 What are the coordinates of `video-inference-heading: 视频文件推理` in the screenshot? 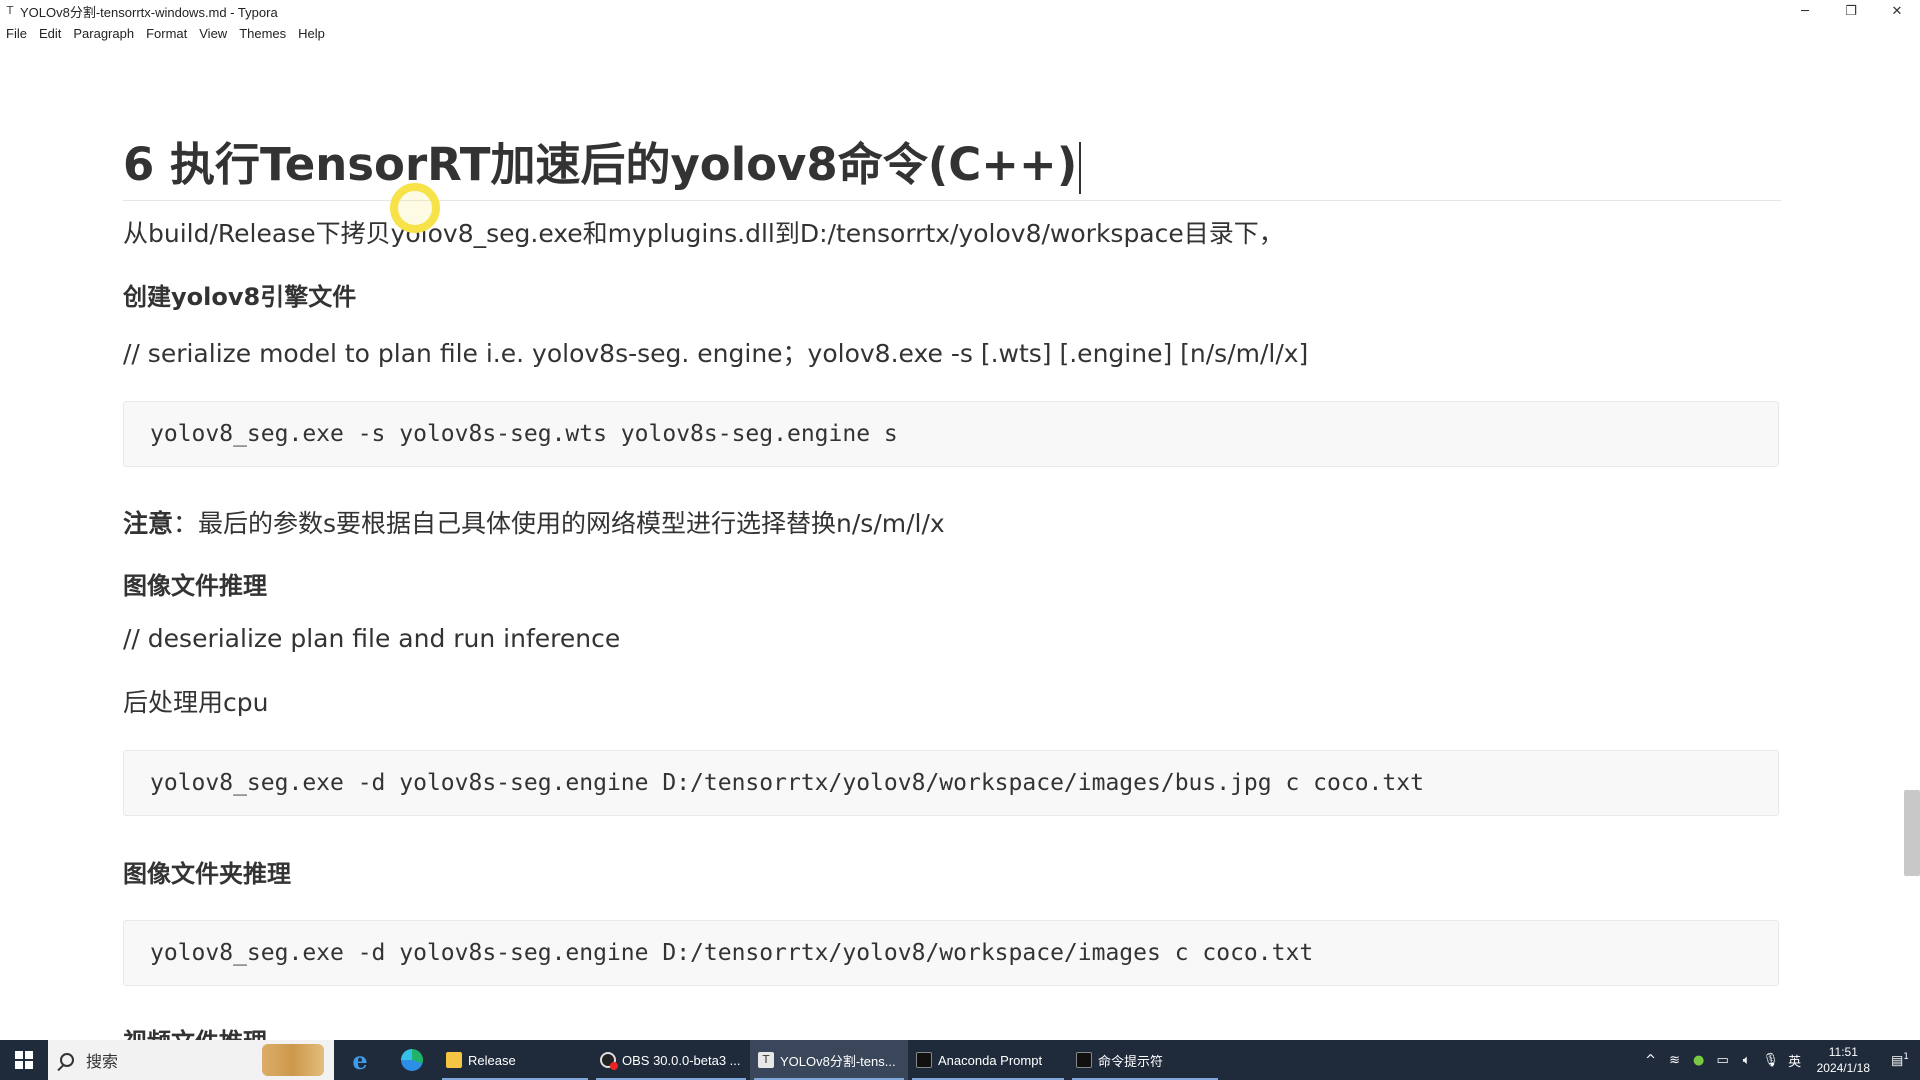 It's located at (195, 1031).